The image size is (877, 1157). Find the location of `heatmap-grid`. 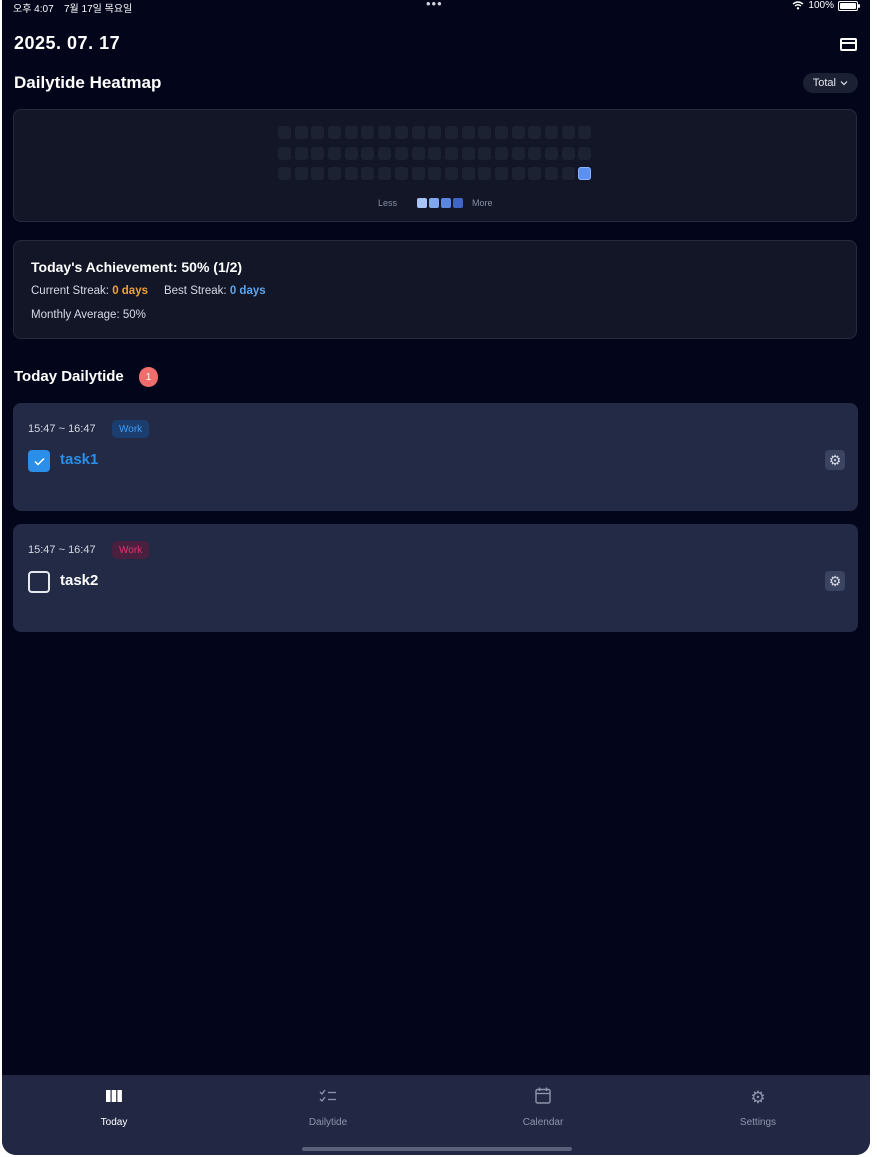

heatmap-grid is located at coordinates (435, 153).